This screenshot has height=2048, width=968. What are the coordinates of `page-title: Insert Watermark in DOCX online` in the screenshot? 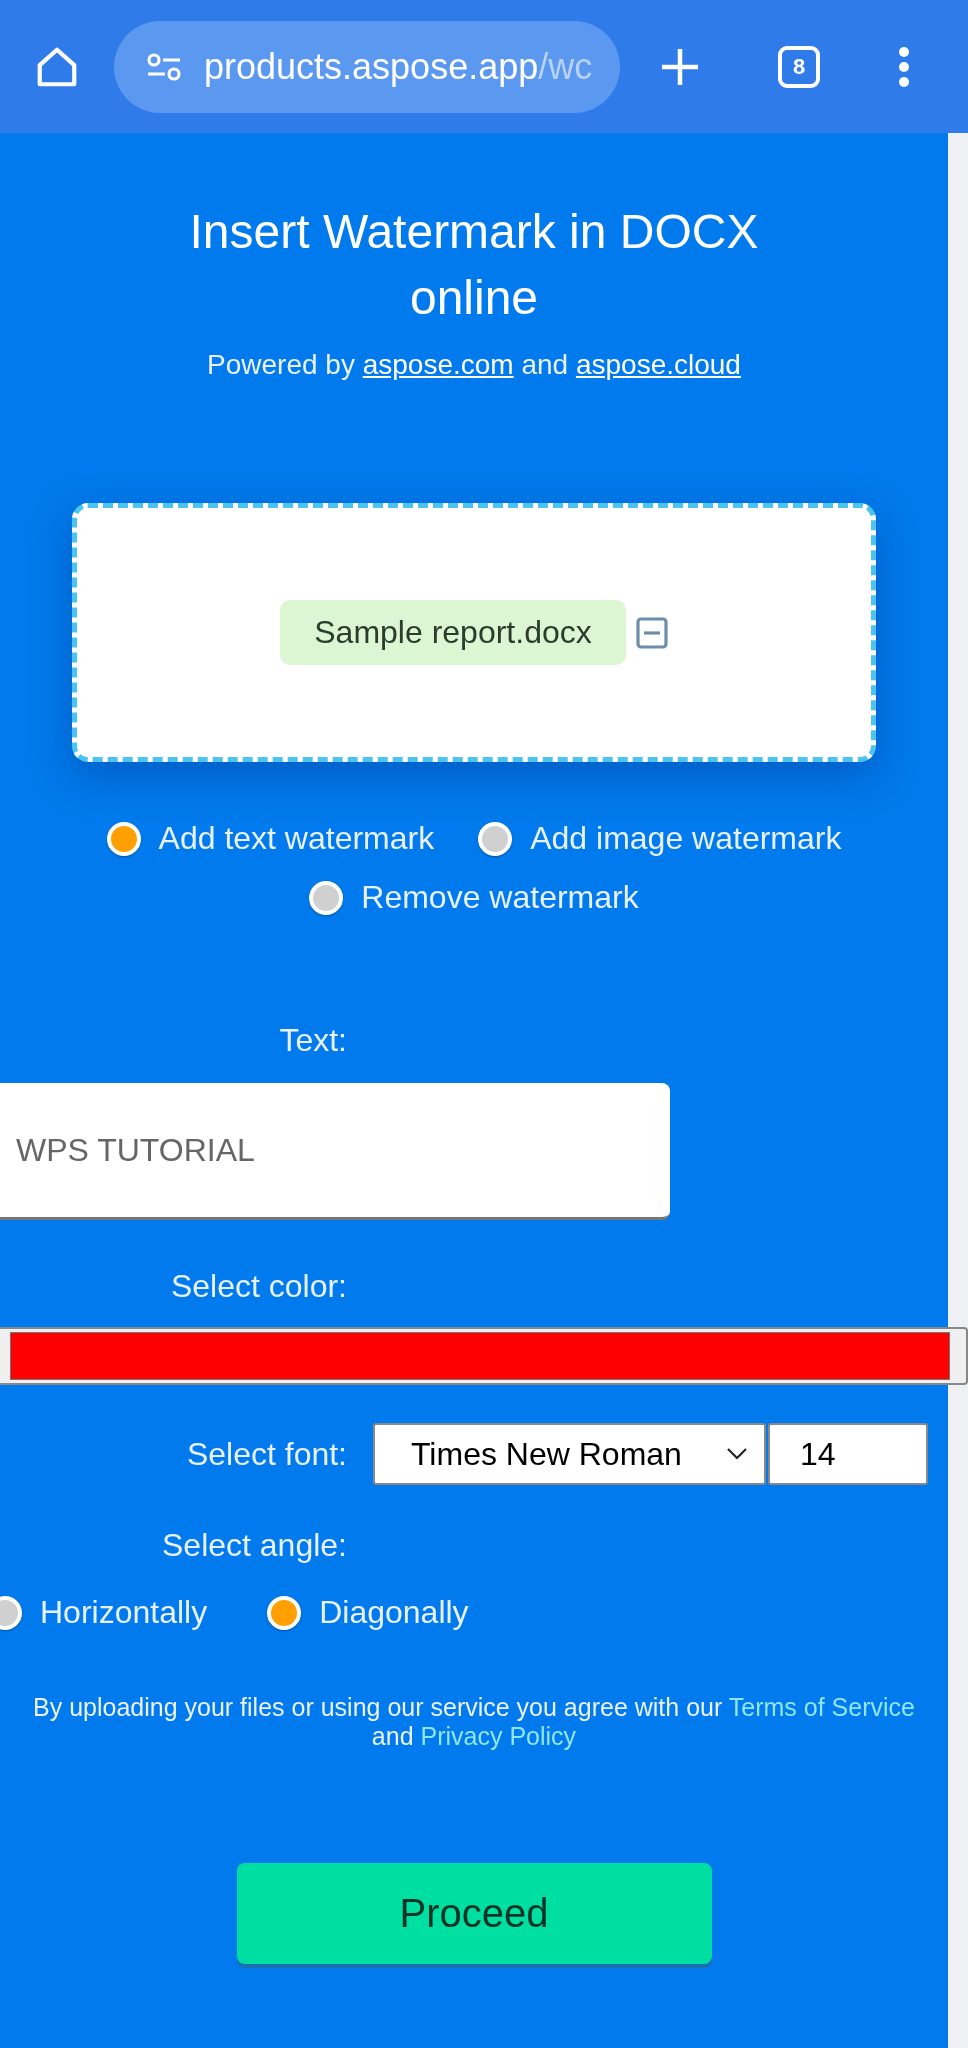 It's located at (474, 265).